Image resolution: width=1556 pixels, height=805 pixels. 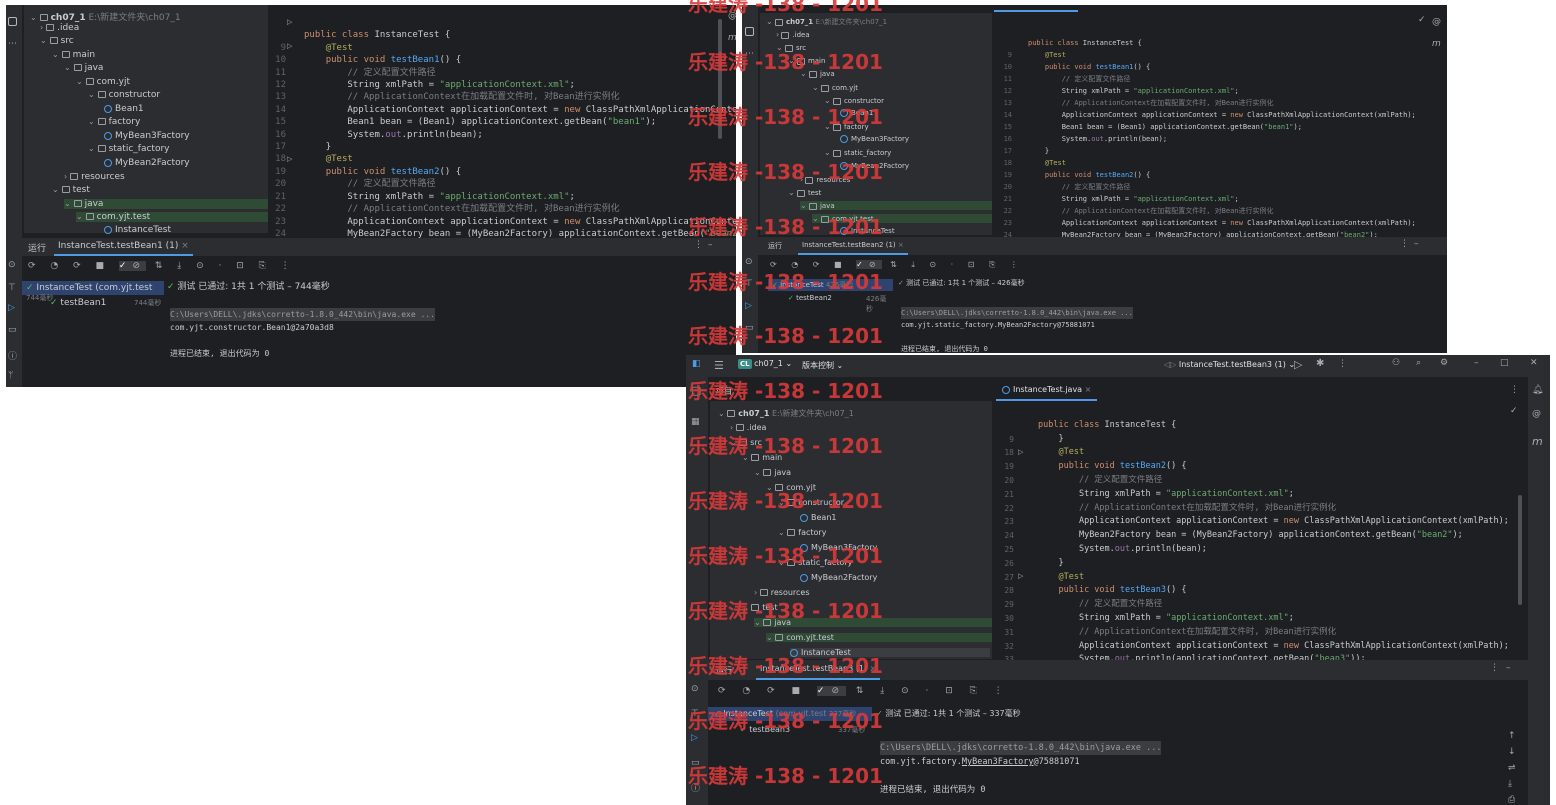 I want to click on editor-tab: InstanceTest.java ×, so click(x=1047, y=391).